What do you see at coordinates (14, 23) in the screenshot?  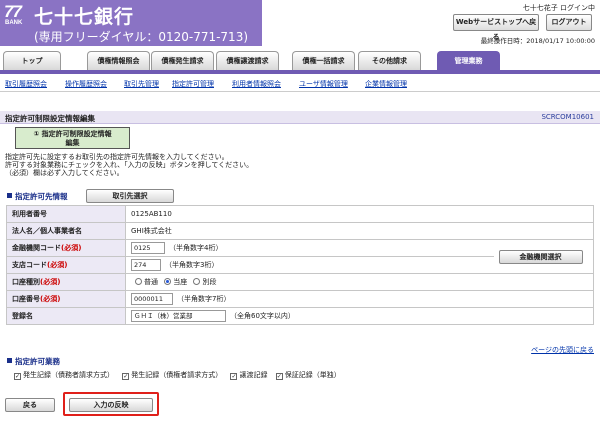 I see `bank-logo-sub: BANK` at bounding box center [14, 23].